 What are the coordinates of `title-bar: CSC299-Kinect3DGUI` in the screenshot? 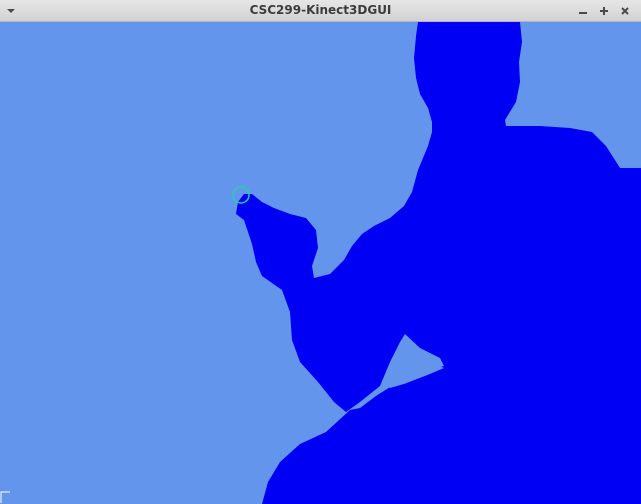 It's located at (320, 11).